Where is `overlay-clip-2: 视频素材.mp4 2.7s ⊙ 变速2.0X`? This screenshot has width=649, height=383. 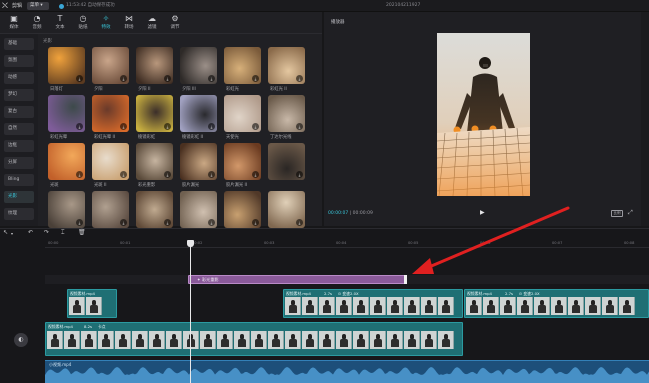
overlay-clip-2: 视频素材.mp4 2.7s ⊙ 变速2.0X is located at coordinates (373, 303).